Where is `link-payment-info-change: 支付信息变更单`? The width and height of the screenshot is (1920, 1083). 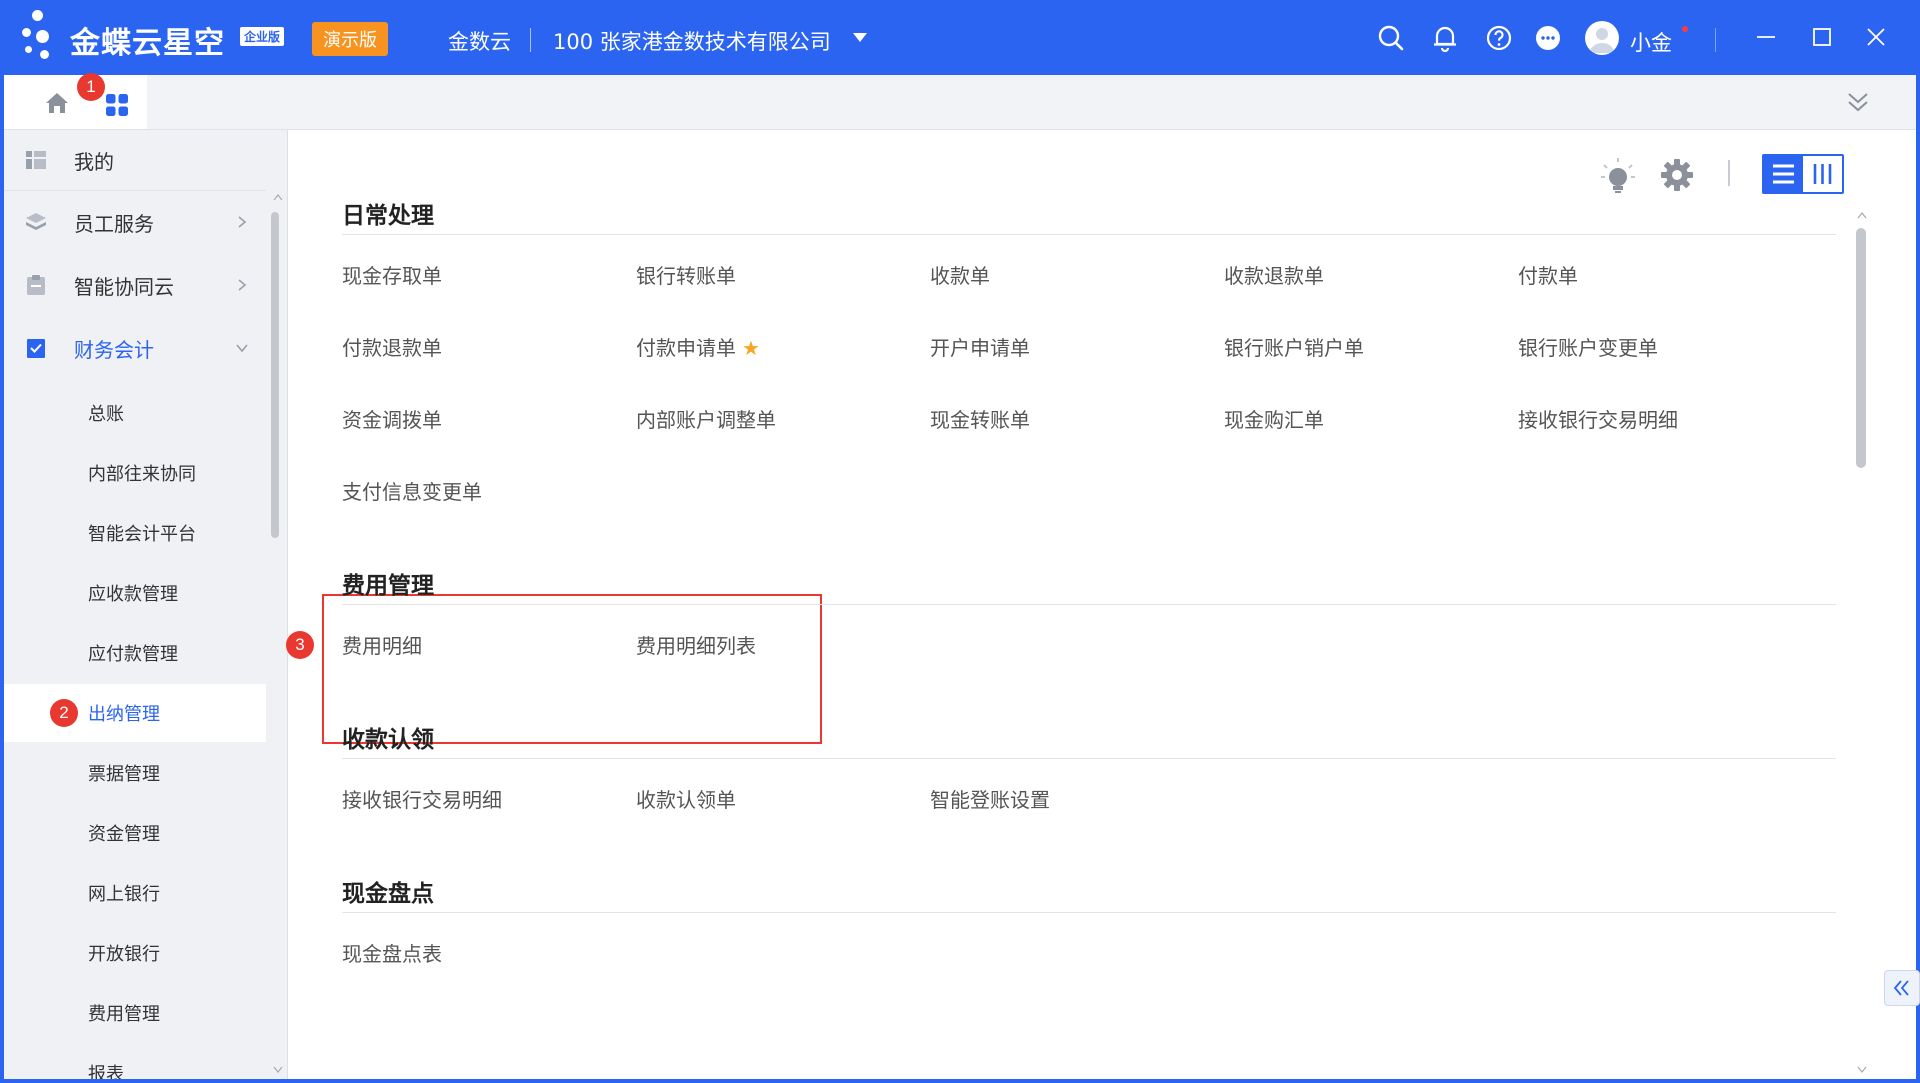
link-payment-info-change: 支付信息变更单 is located at coordinates (412, 490).